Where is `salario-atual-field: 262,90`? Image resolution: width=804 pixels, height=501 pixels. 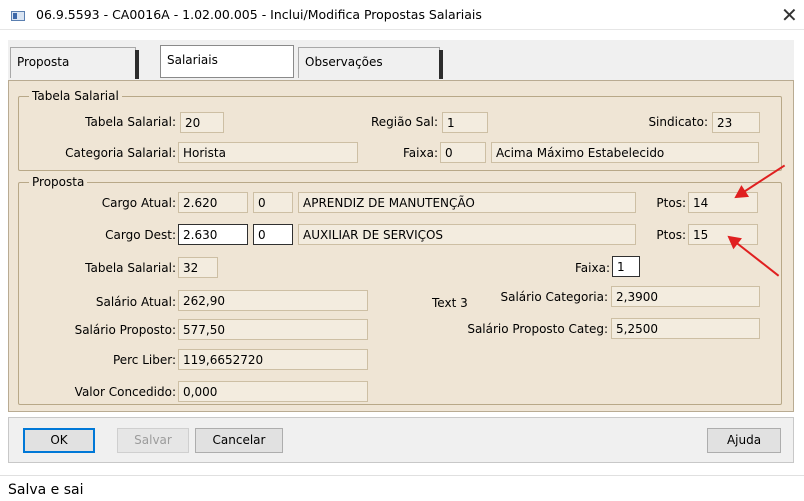 salario-atual-field: 262,90 is located at coordinates (273, 300).